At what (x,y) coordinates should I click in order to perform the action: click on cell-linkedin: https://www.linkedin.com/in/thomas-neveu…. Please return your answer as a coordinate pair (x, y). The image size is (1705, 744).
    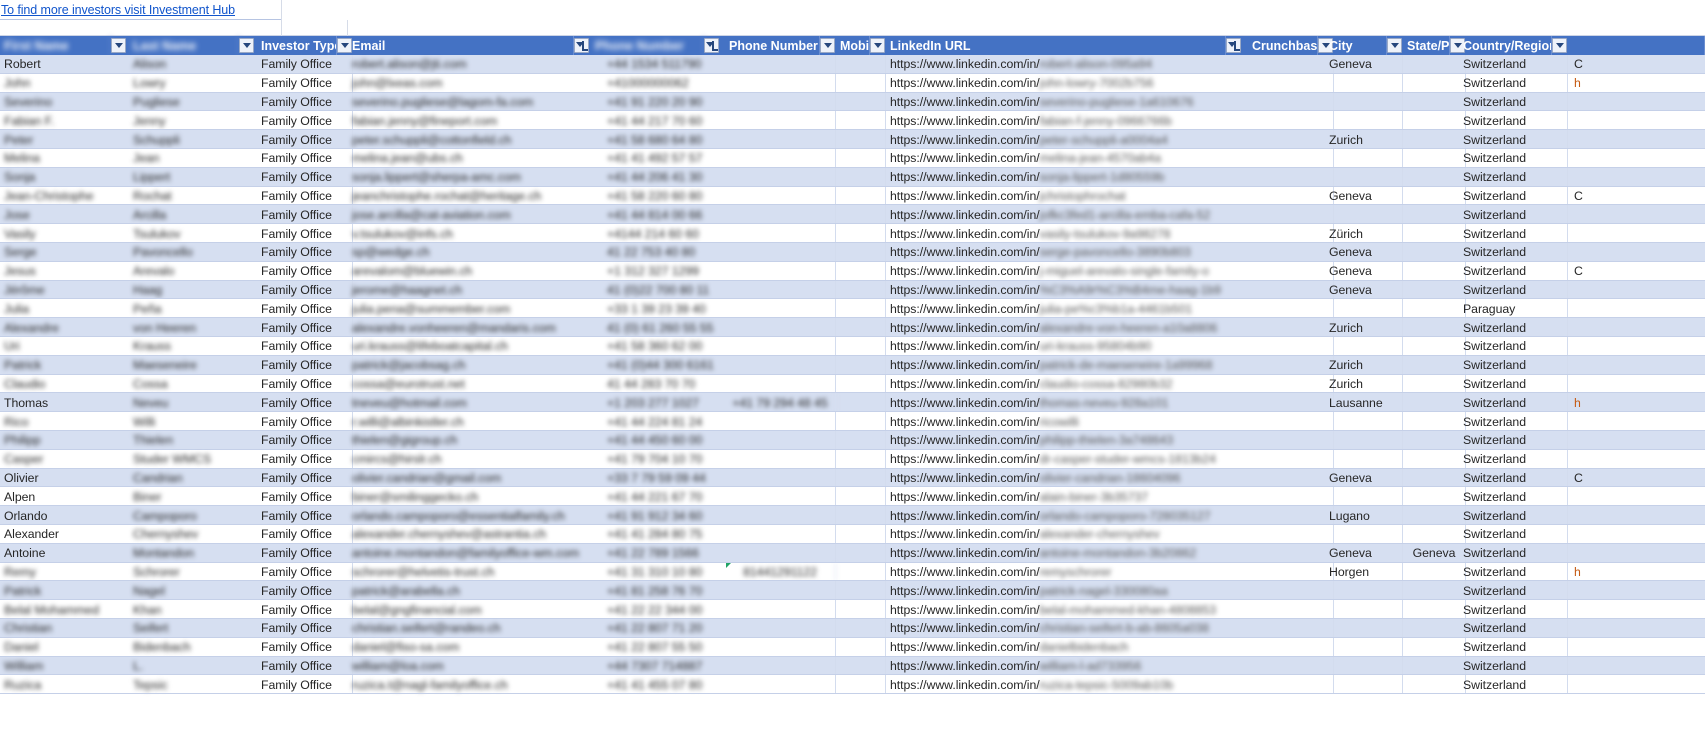
    Looking at the image, I should click on (1071, 402).